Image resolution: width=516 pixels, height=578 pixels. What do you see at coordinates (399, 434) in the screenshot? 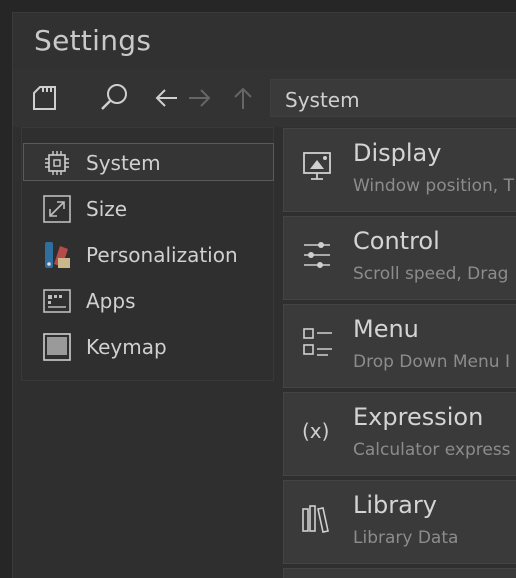
I see `card-expression: (x) Expression Calculator express` at bounding box center [399, 434].